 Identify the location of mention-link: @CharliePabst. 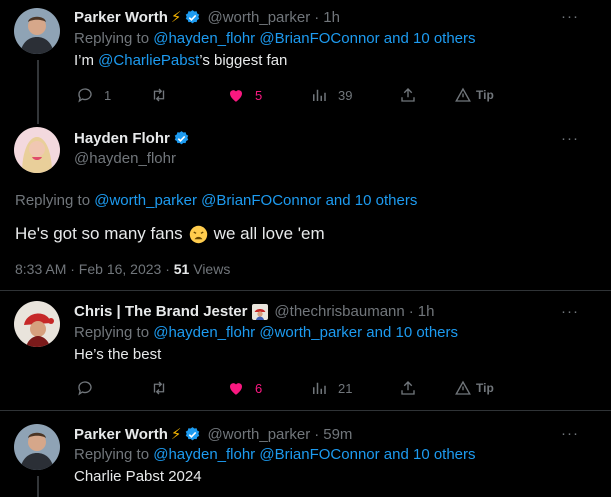
(148, 60).